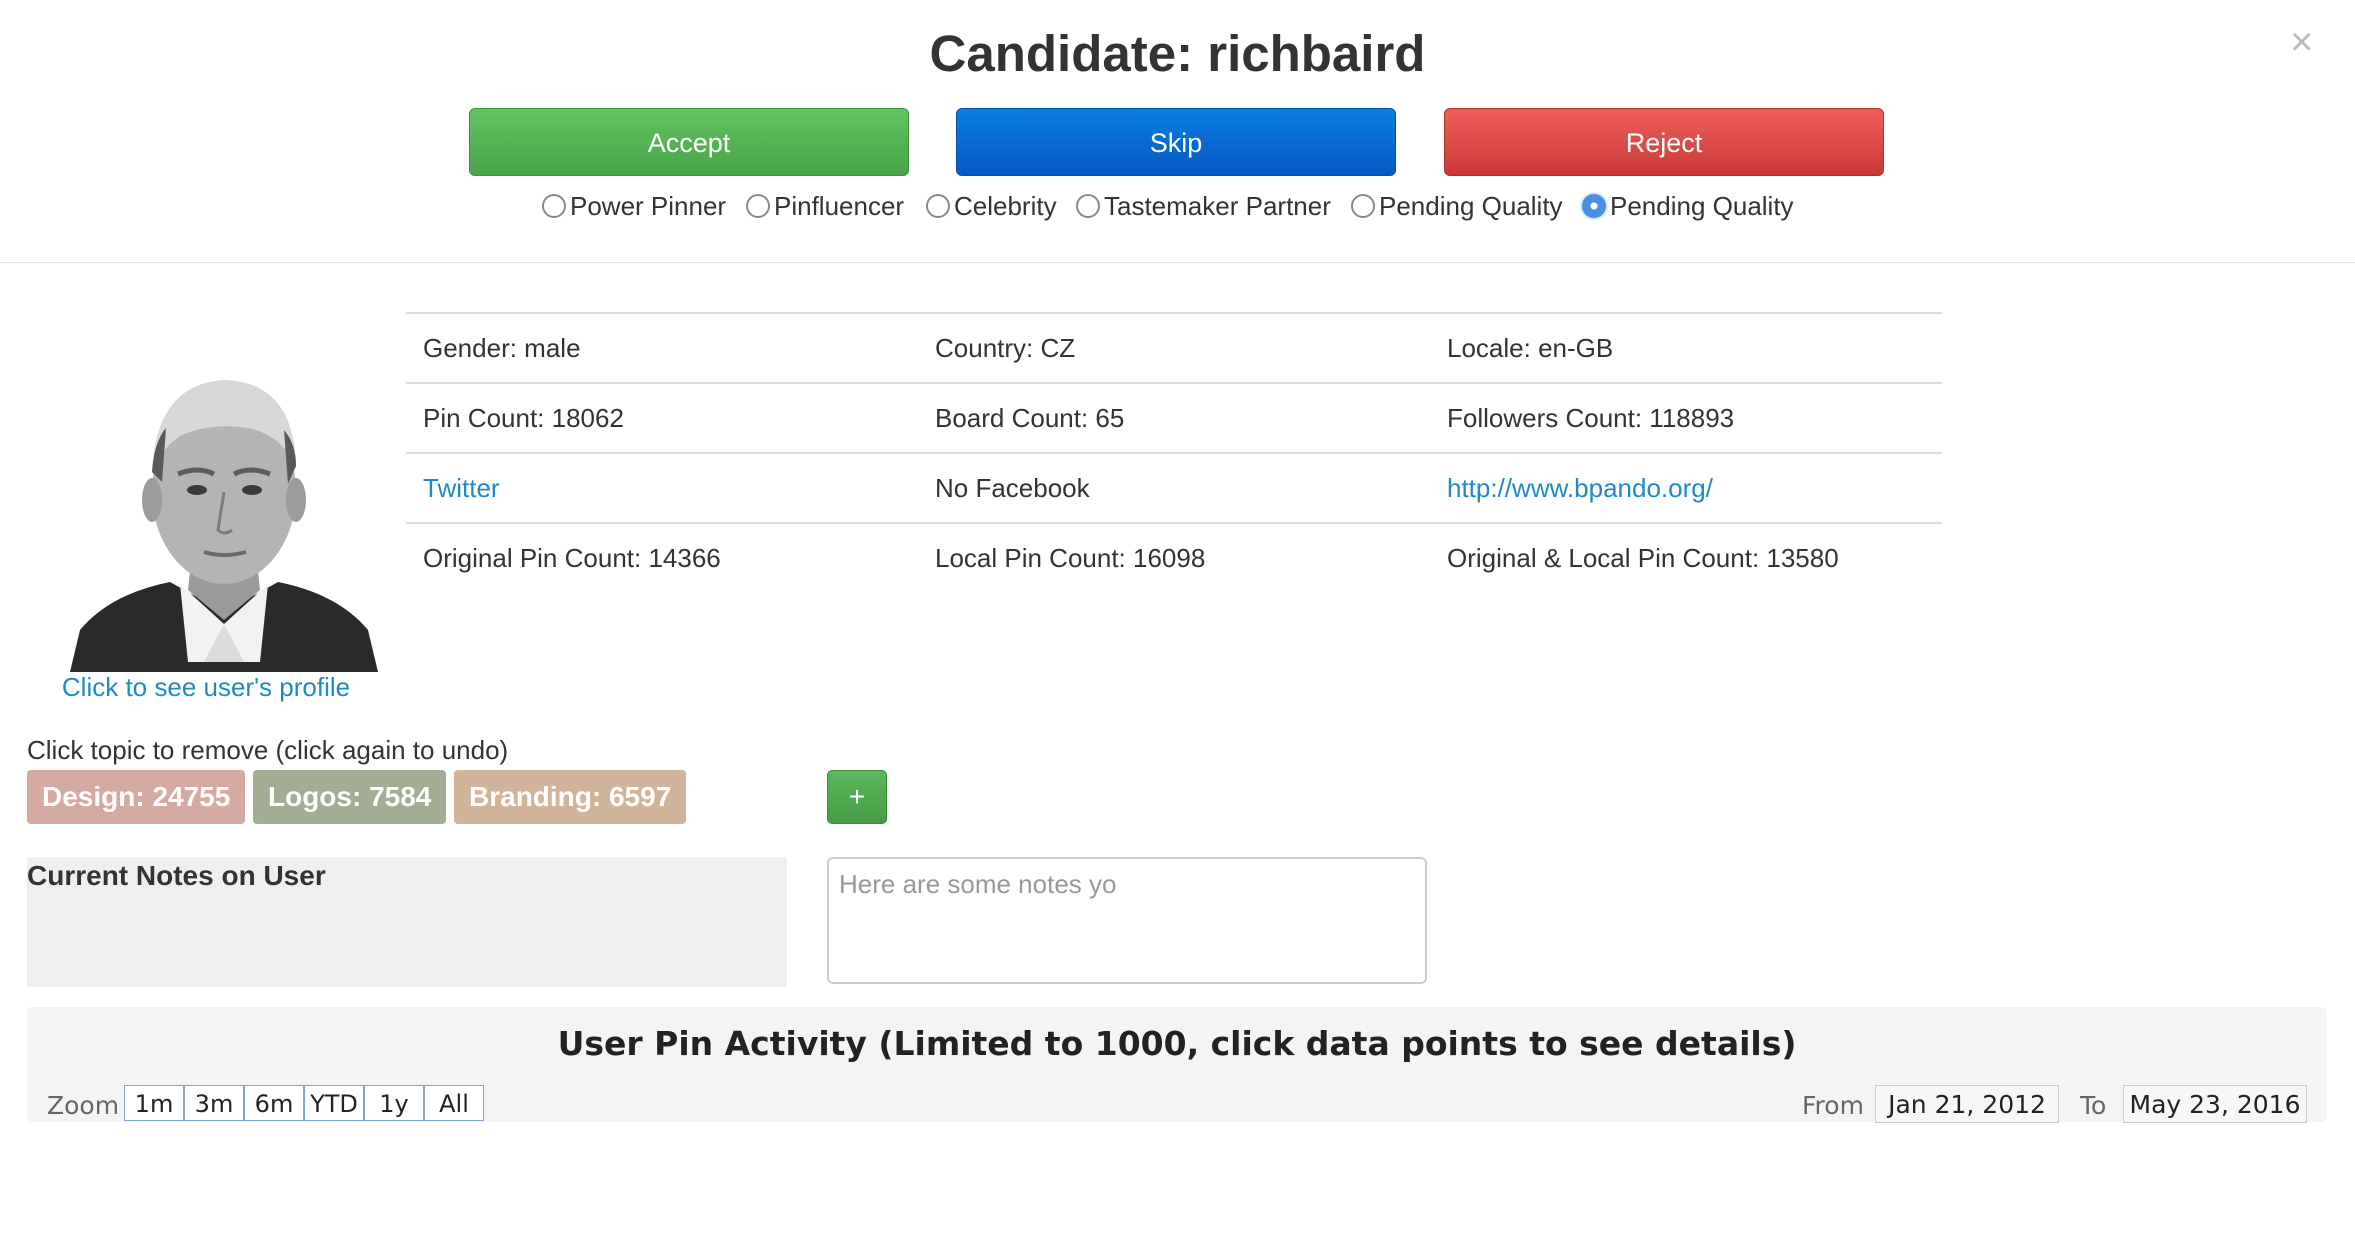  I want to click on add-topic-button: +, so click(857, 797).